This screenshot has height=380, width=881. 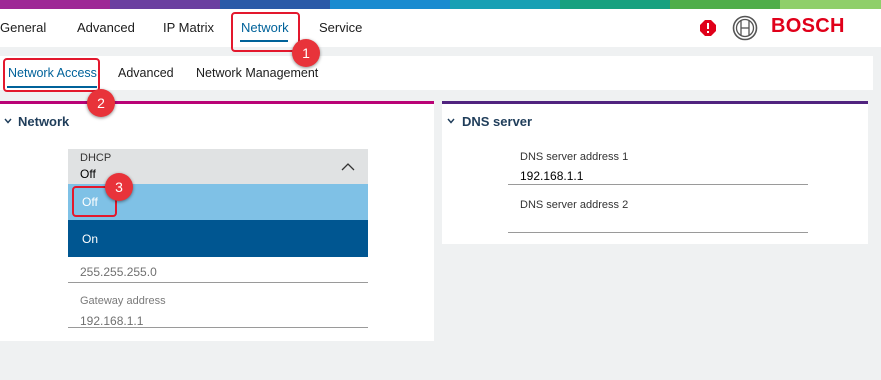 What do you see at coordinates (188, 27) in the screenshot?
I see `tab-ip-matrix: IP Matrix` at bounding box center [188, 27].